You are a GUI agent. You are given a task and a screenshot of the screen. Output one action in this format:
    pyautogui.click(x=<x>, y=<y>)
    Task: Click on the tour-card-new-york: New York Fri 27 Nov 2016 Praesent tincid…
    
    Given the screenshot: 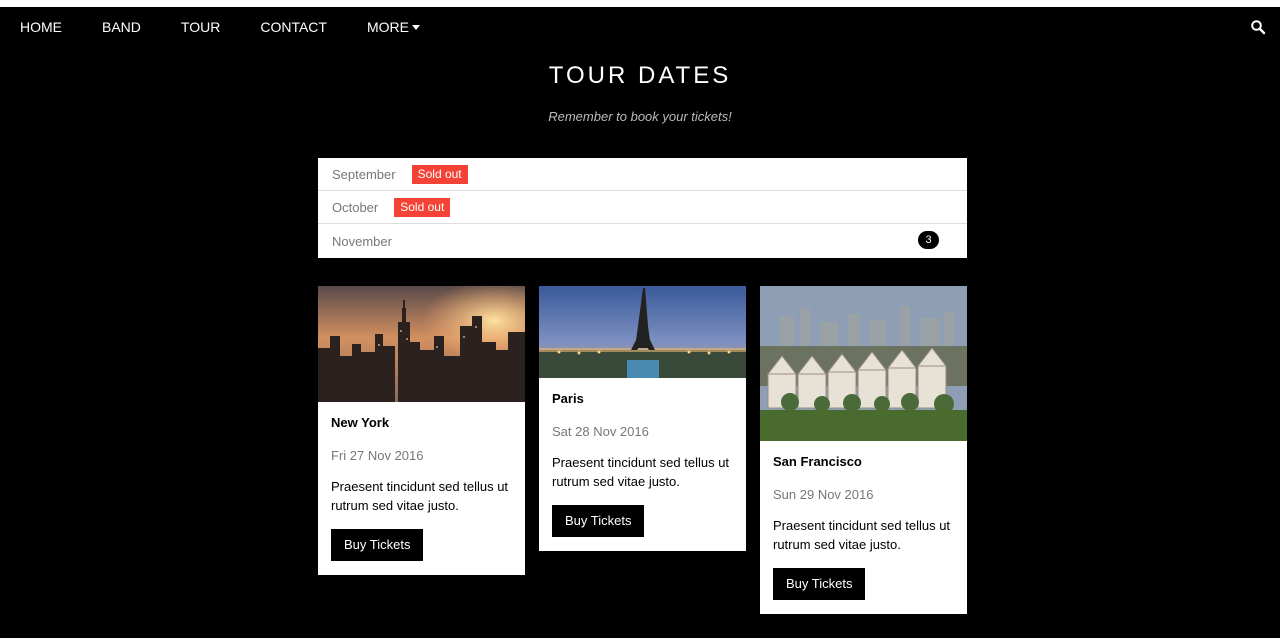 What is the action you would take?
    pyautogui.click(x=421, y=430)
    